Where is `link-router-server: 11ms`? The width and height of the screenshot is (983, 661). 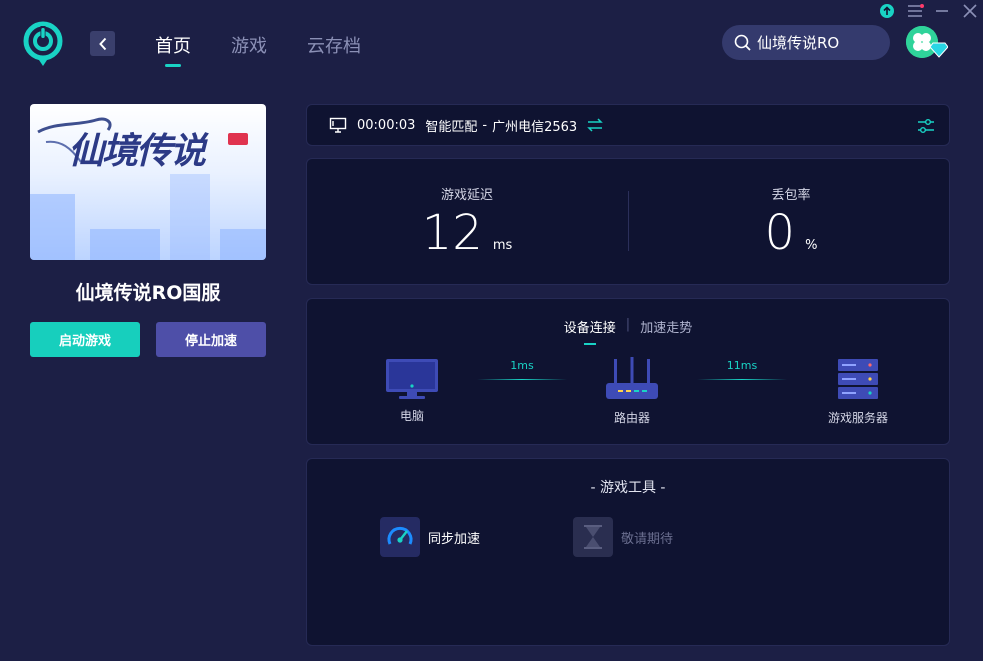
link-router-server: 11ms is located at coordinates (742, 369).